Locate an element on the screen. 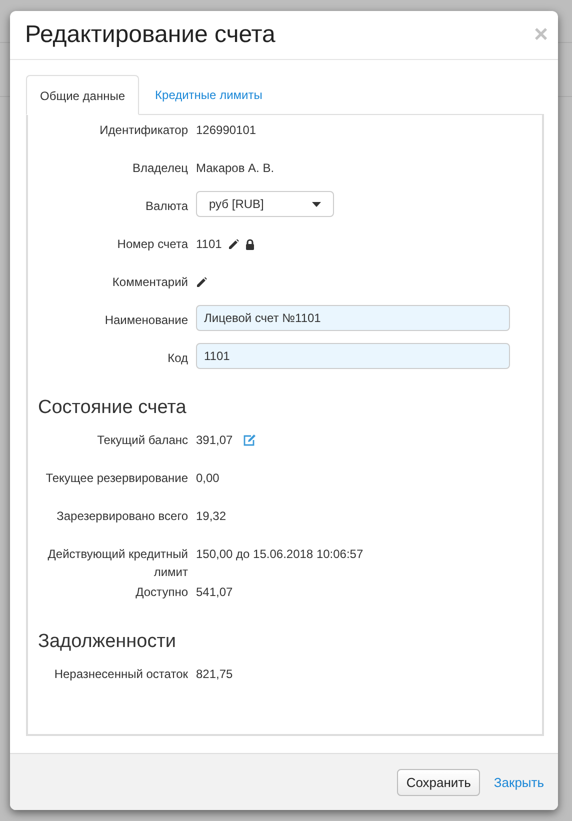 The width and height of the screenshot is (572, 821). field-label: Зарезервировано всего is located at coordinates (122, 516).